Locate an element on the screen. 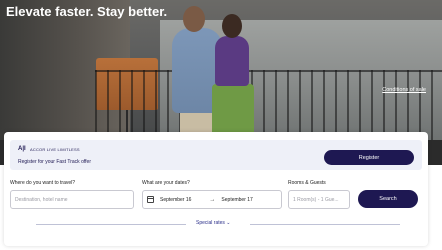  divider-right is located at coordinates (325, 224).